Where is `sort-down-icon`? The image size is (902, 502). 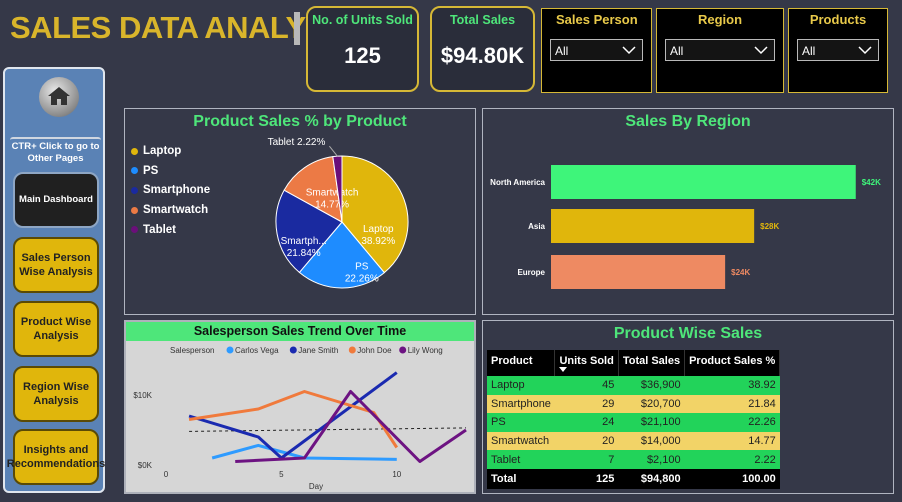 sort-down-icon is located at coordinates (563, 369).